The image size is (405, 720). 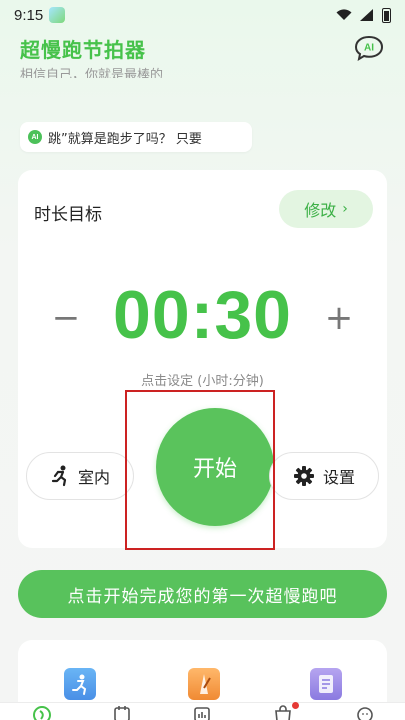 What do you see at coordinates (80, 684) in the screenshot?
I see `running-feature-icon` at bounding box center [80, 684].